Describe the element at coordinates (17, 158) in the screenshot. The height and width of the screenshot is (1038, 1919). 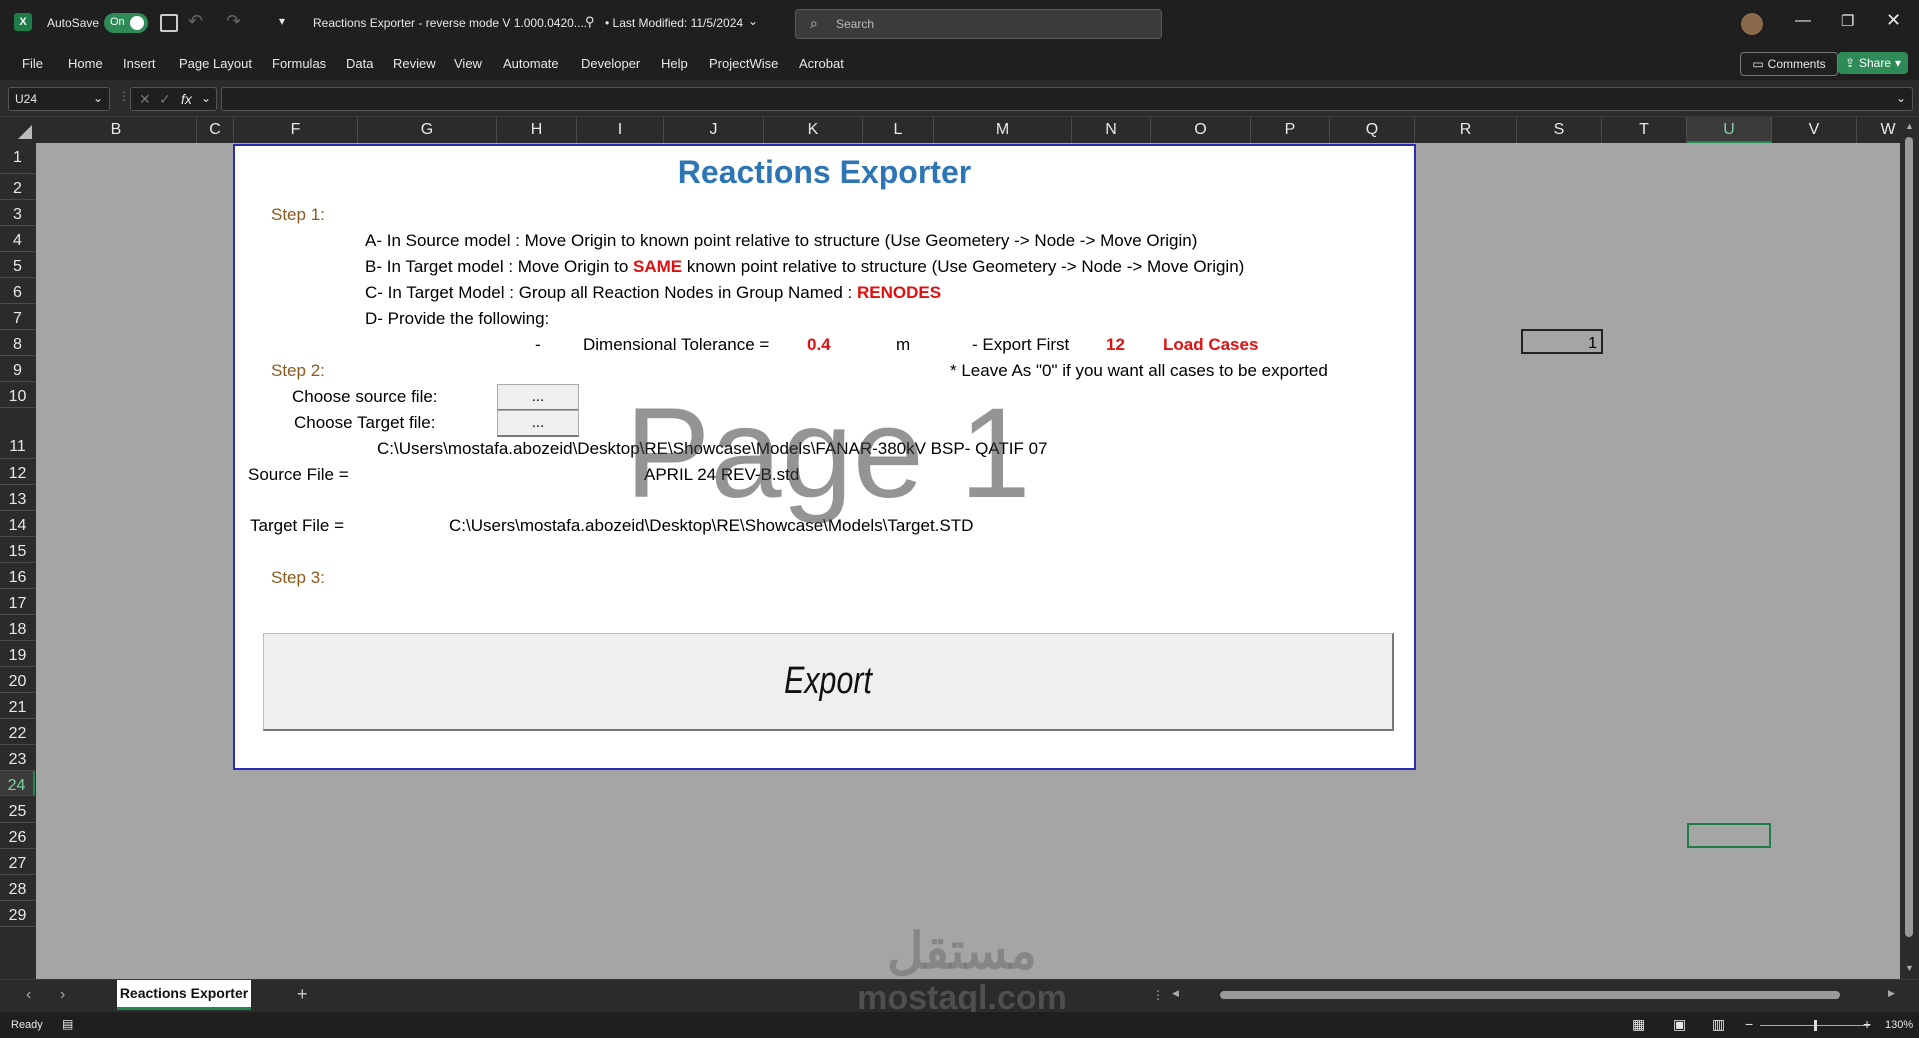
I see `row-header-1: 1` at that location.